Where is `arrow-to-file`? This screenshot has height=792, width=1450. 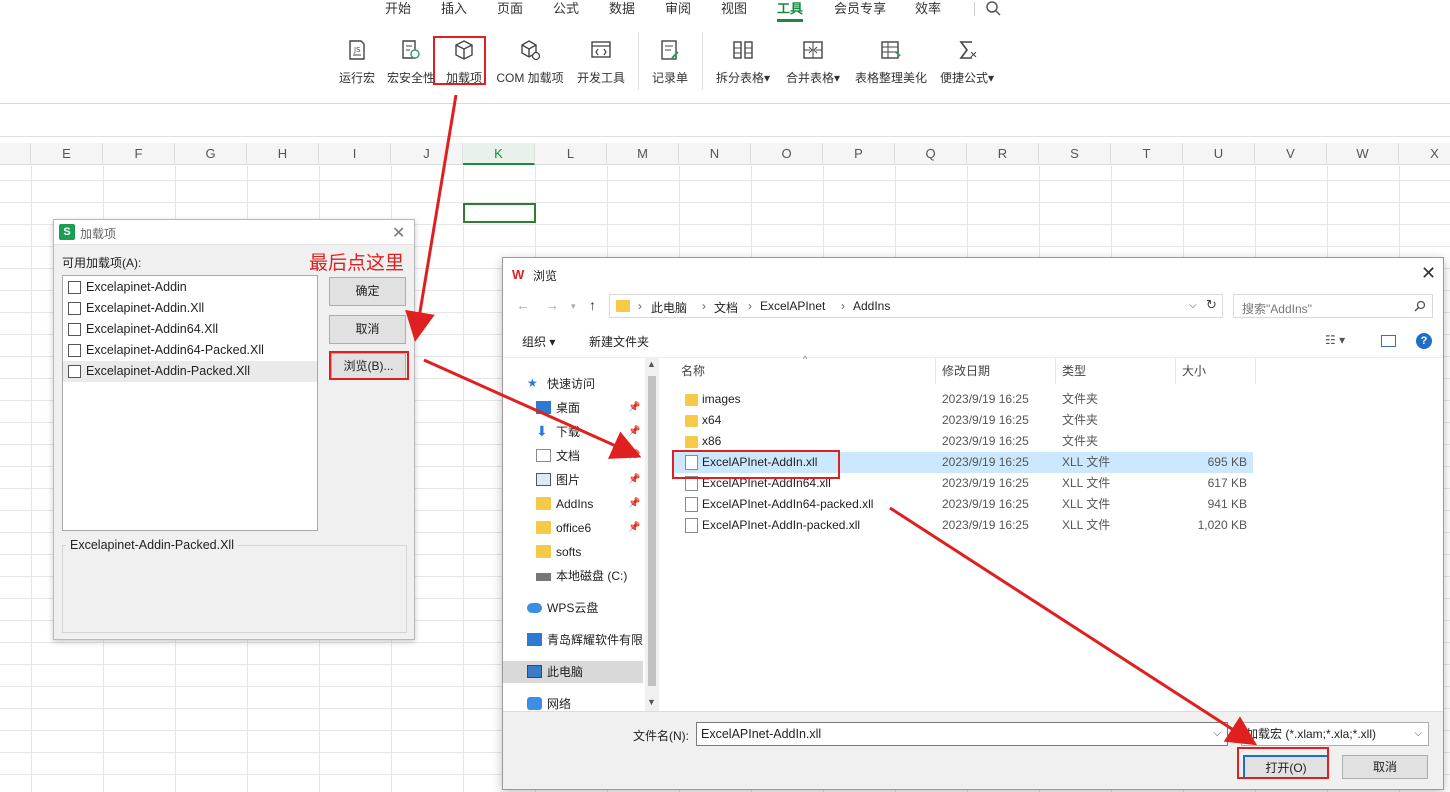 arrow-to-file is located at coordinates (532, 408).